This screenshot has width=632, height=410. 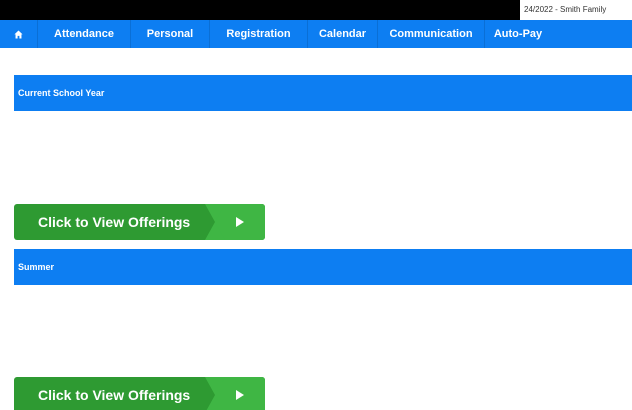 What do you see at coordinates (170, 34) in the screenshot?
I see `nav-personal: Personal` at bounding box center [170, 34].